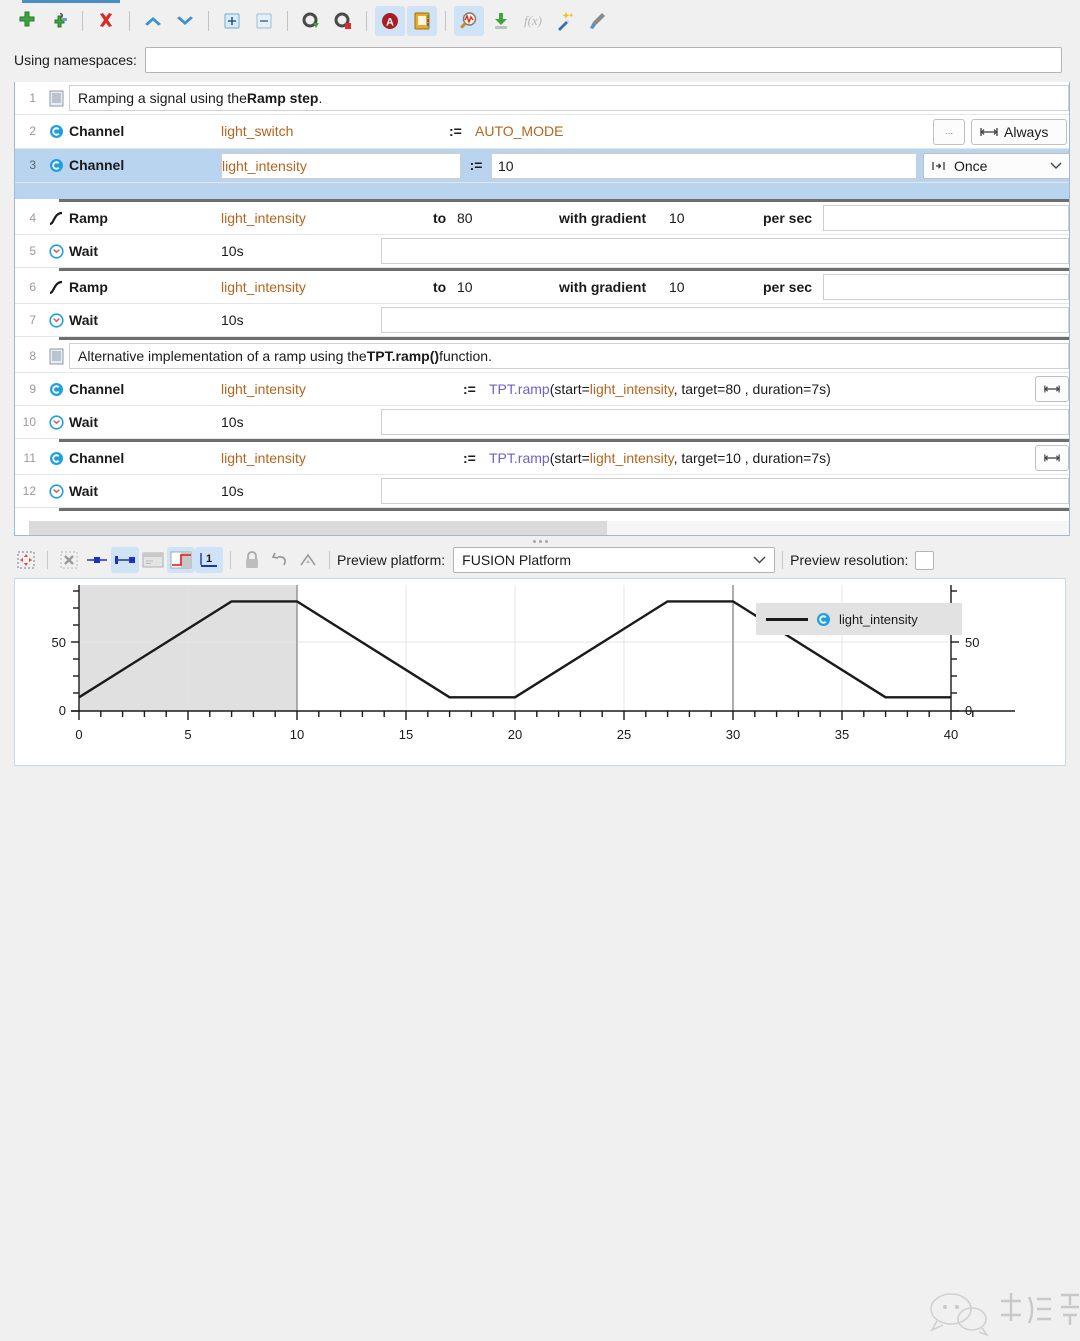  I want to click on chart-legend: light_intensity, so click(859, 619).